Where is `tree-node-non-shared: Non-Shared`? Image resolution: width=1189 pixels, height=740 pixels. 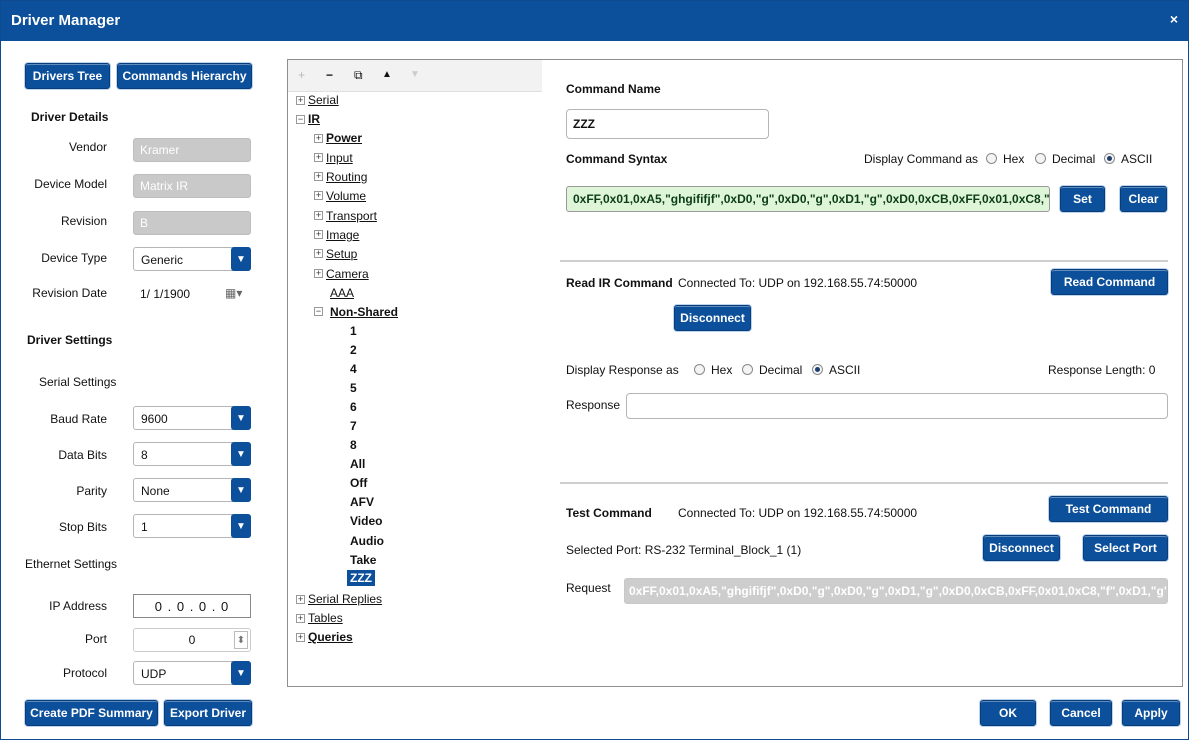
tree-node-non-shared: Non-Shared is located at coordinates (364, 312).